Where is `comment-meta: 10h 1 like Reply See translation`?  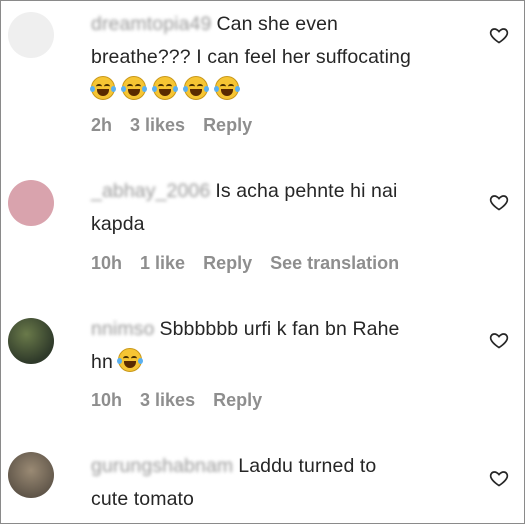
comment-meta: 10h 1 like Reply See translation is located at coordinates (254, 263).